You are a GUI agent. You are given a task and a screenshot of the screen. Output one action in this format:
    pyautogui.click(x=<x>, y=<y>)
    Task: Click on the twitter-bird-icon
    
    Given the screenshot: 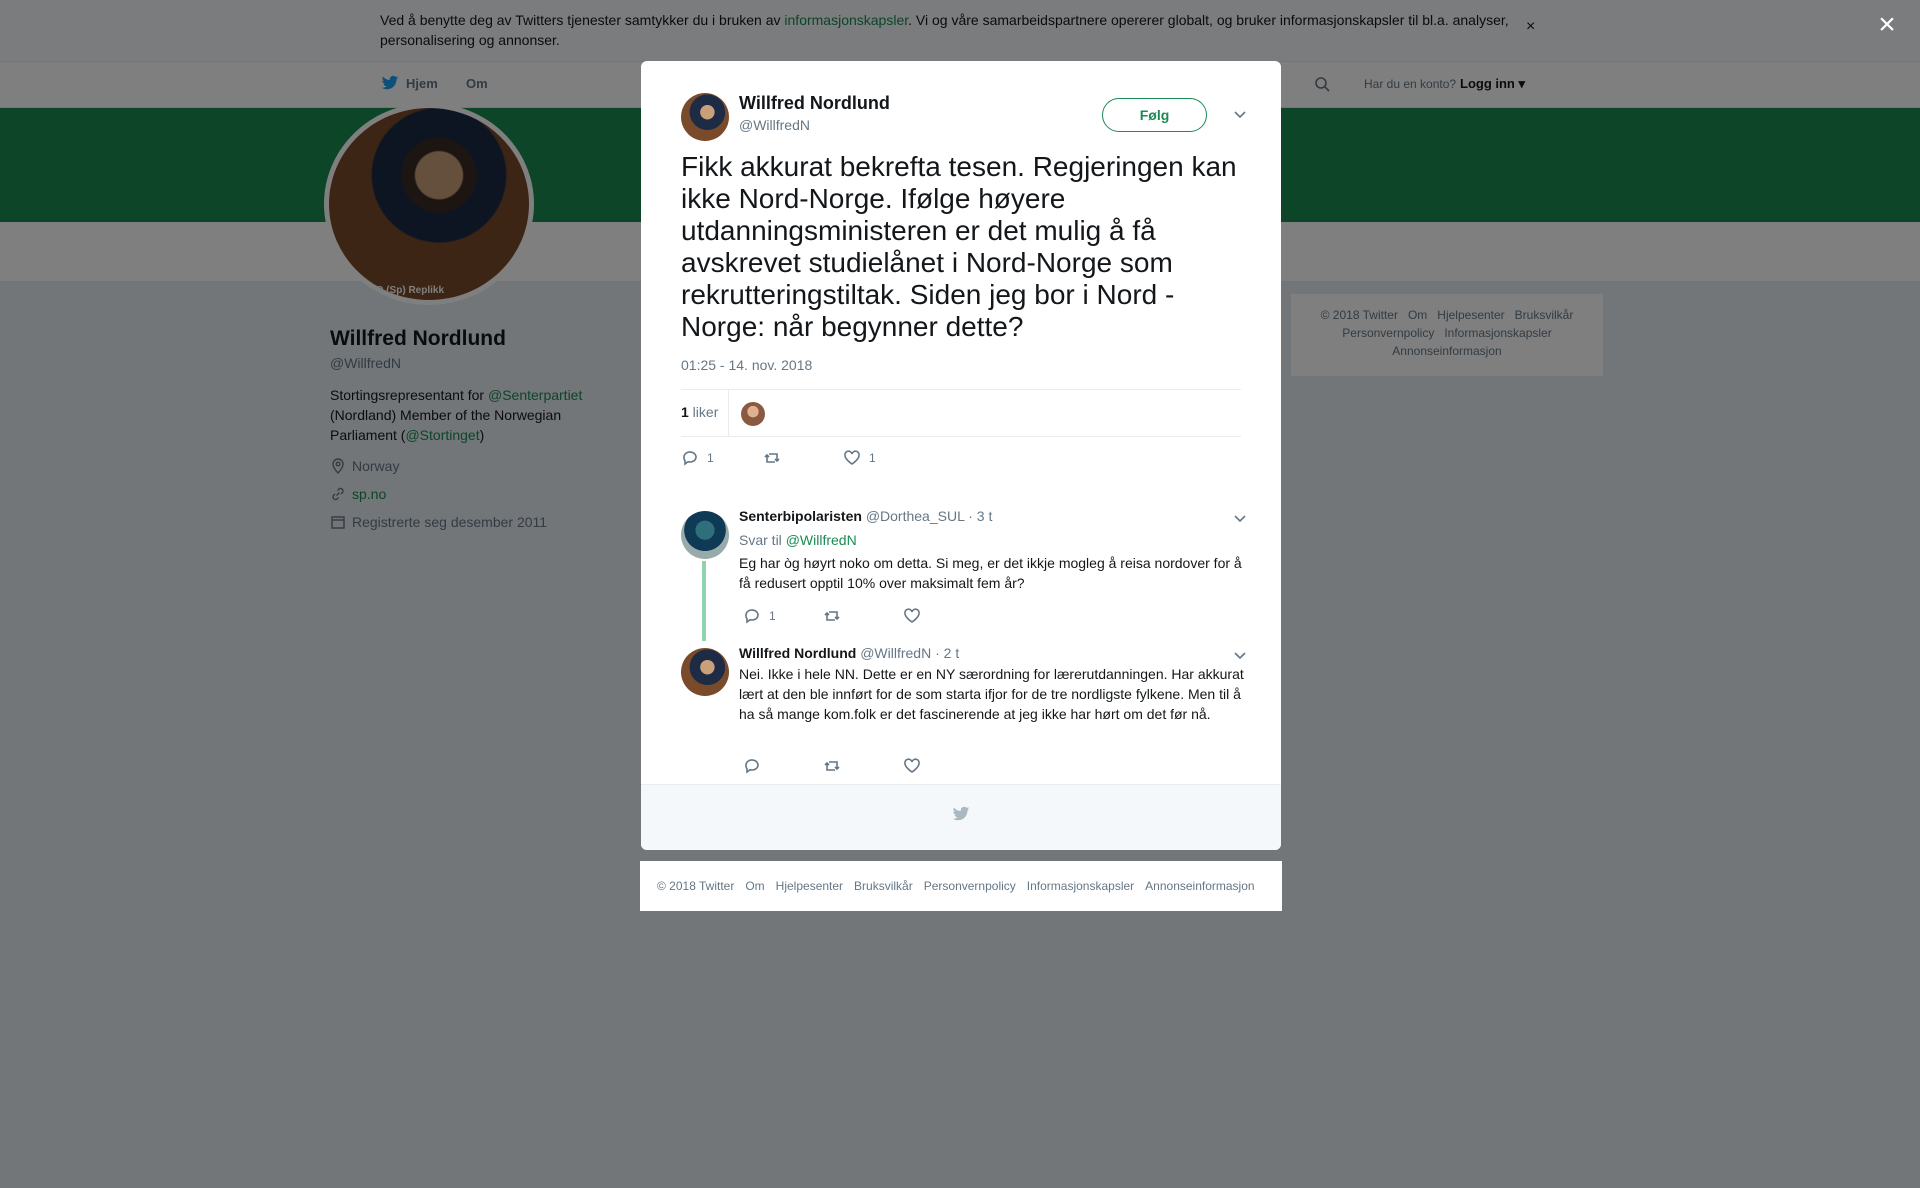 What is the action you would take?
    pyautogui.click(x=961, y=813)
    